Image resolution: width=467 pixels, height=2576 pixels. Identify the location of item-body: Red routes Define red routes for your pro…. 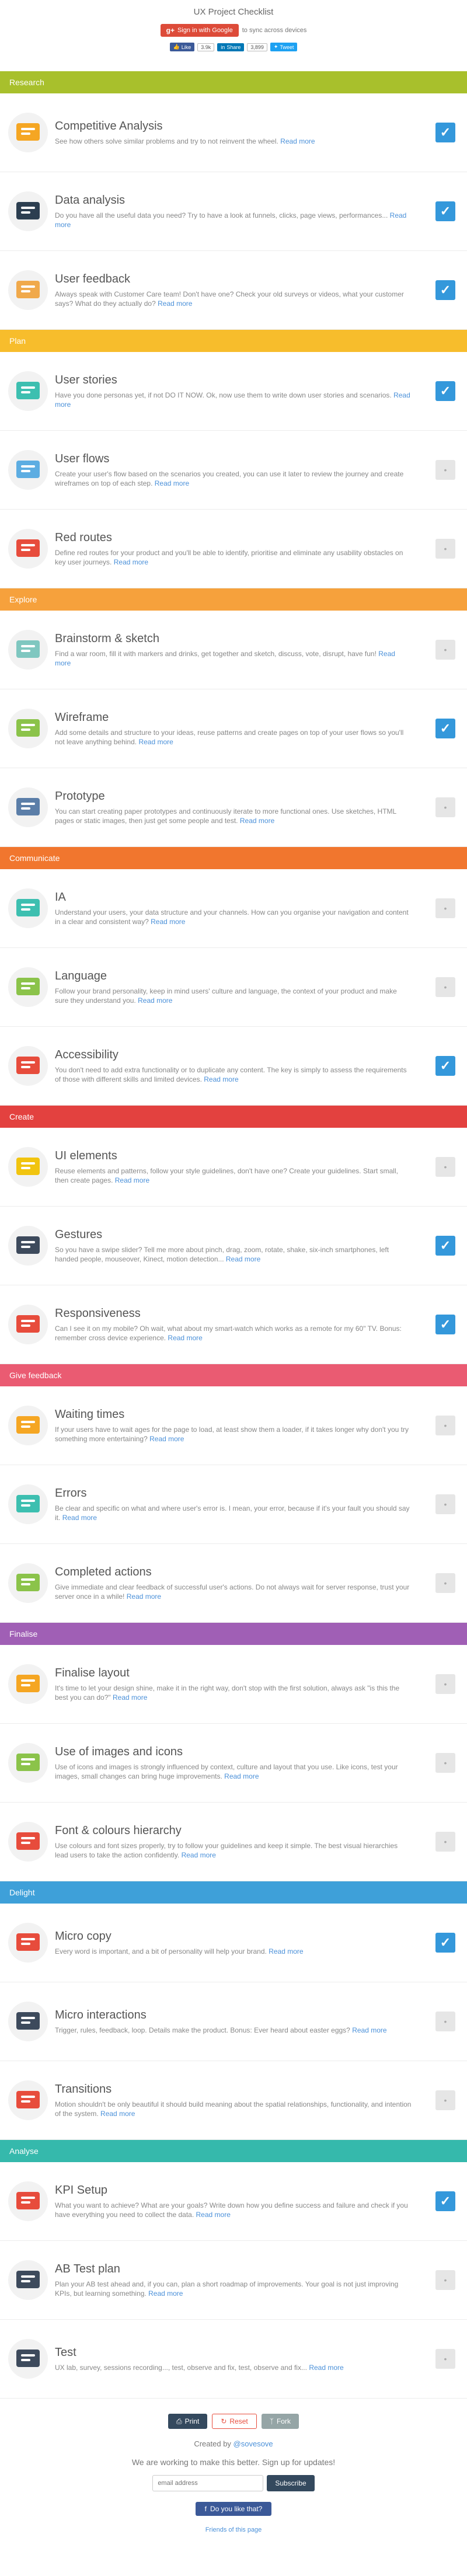
(245, 549).